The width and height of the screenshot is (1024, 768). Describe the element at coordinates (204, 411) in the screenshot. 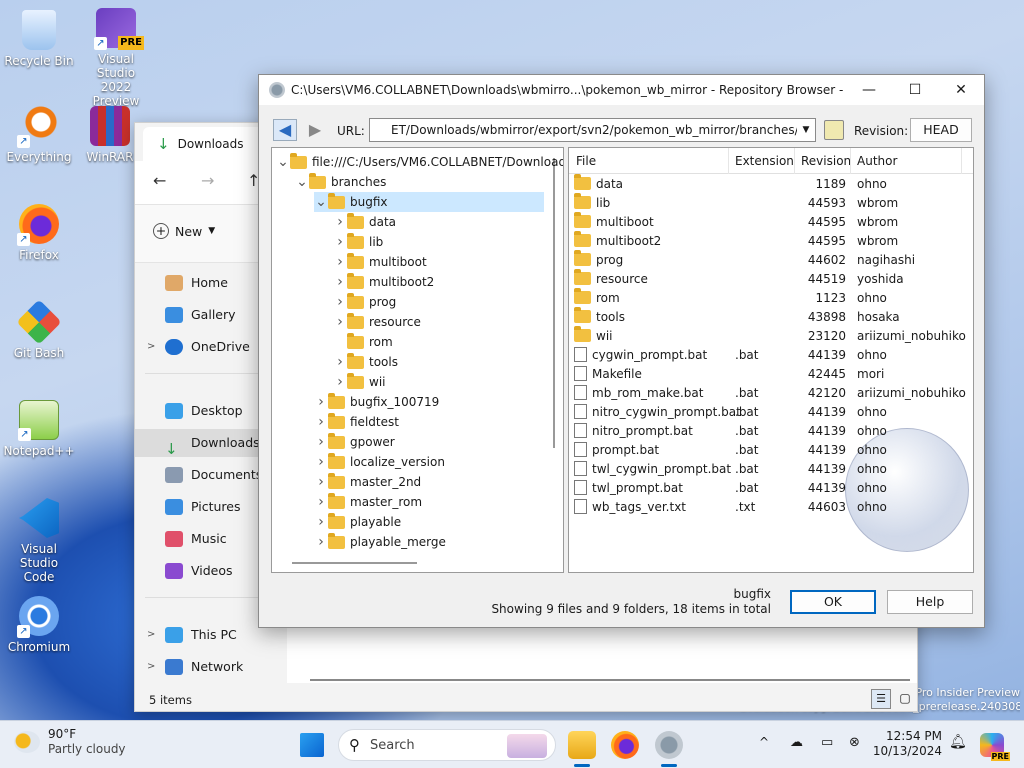

I see `nav-item-desktop: Desktop` at that location.